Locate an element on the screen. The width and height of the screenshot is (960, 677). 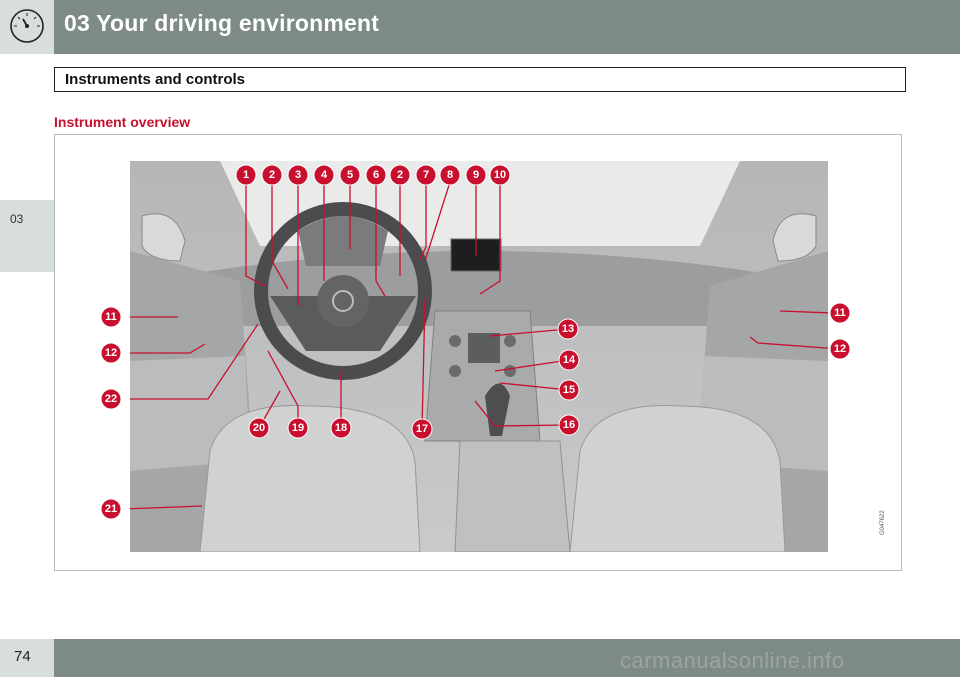
chapter-icon-tab is located at coordinates (27, 27).